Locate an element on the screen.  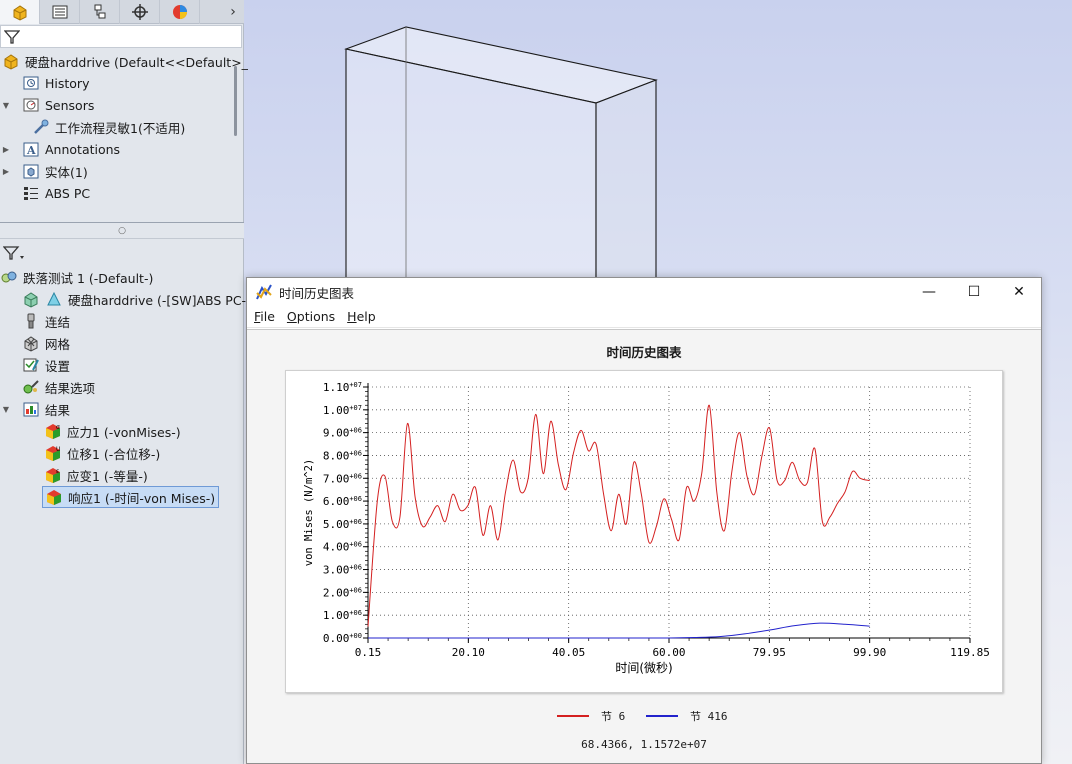
study-item-results: ▼ 结果 is located at coordinates (35, 409).